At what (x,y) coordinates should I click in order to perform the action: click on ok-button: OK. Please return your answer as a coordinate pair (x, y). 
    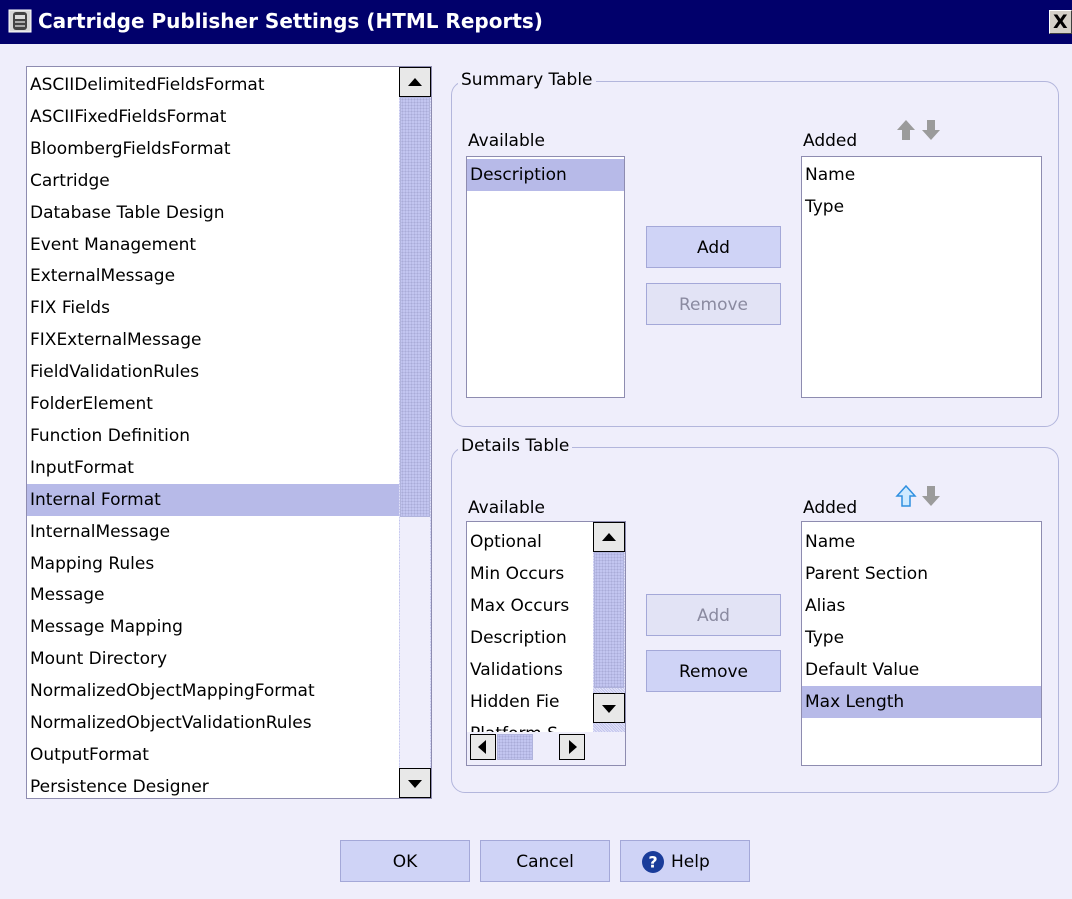
    Looking at the image, I should click on (405, 861).